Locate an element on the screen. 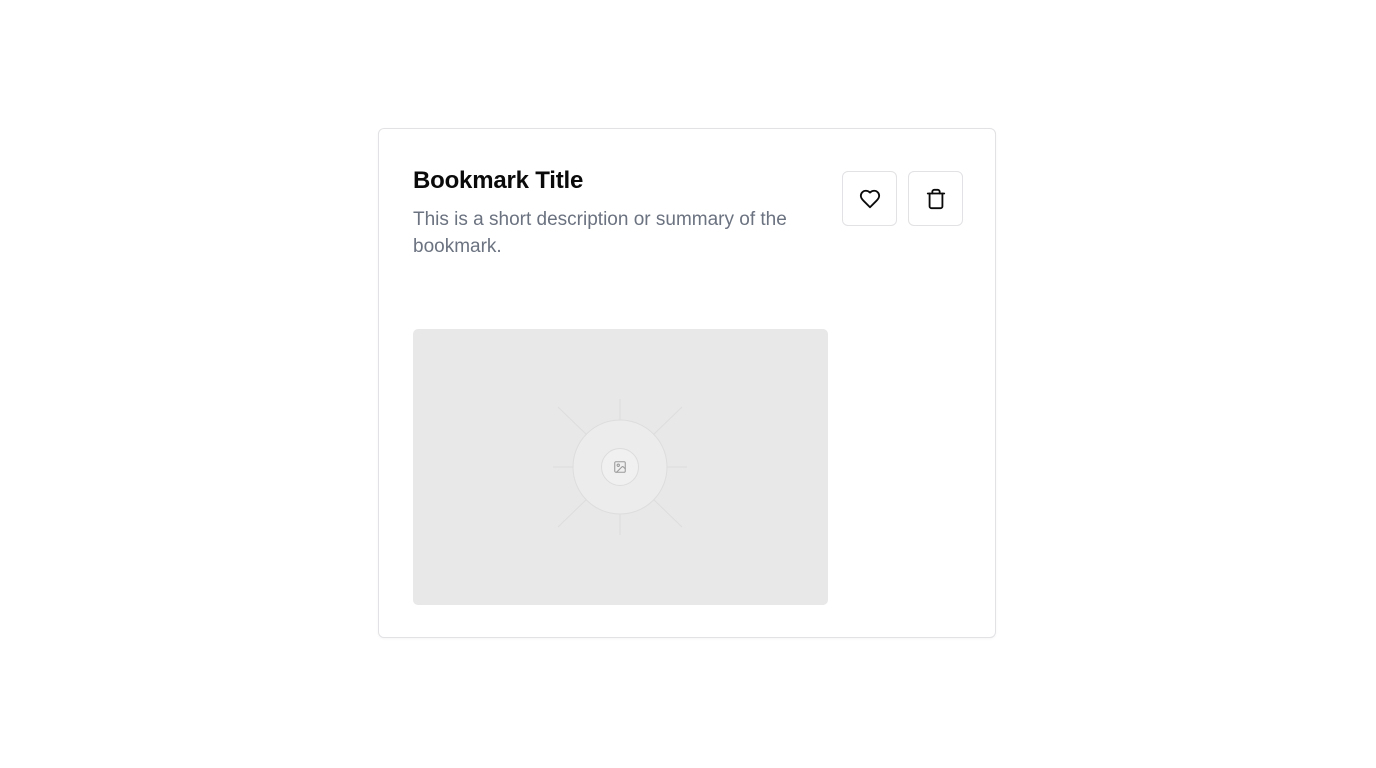  delete-button is located at coordinates (935, 198).